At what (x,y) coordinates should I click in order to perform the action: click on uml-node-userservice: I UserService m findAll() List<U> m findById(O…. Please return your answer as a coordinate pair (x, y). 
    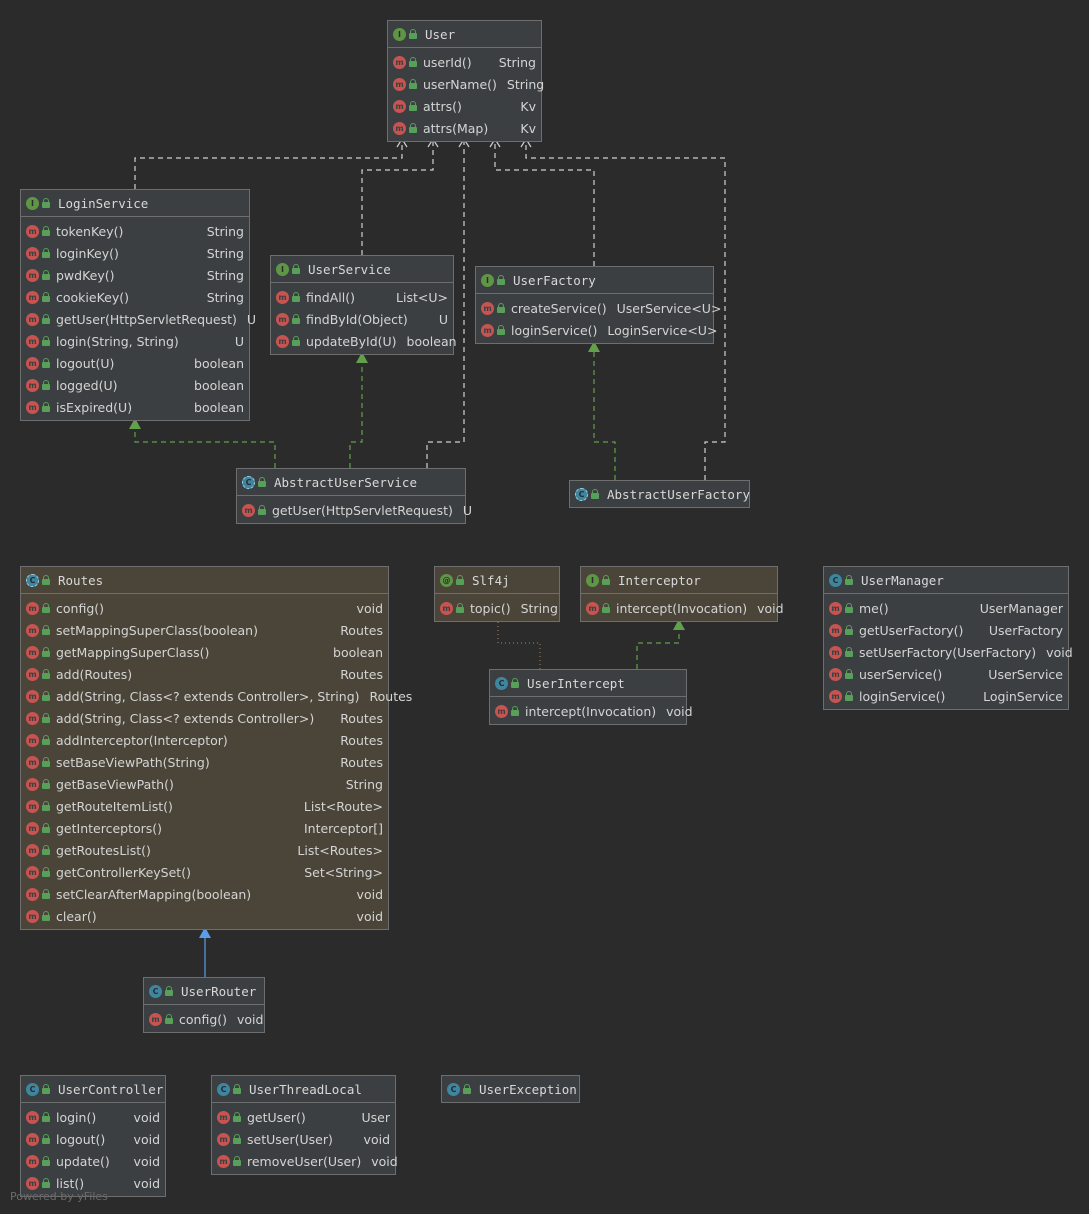
    Looking at the image, I should click on (363, 305).